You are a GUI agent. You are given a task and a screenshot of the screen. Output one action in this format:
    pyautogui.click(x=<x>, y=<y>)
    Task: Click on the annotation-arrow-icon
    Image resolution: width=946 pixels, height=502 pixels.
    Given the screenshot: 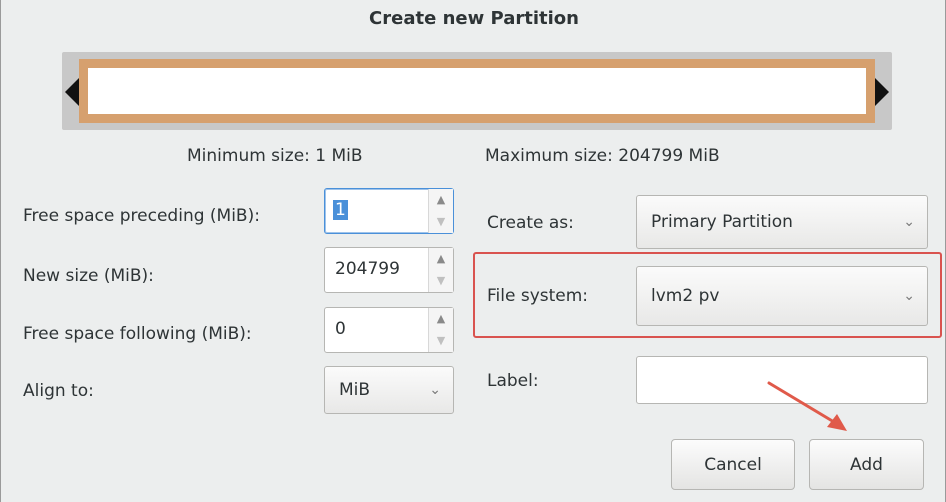 What is the action you would take?
    pyautogui.click(x=807, y=406)
    